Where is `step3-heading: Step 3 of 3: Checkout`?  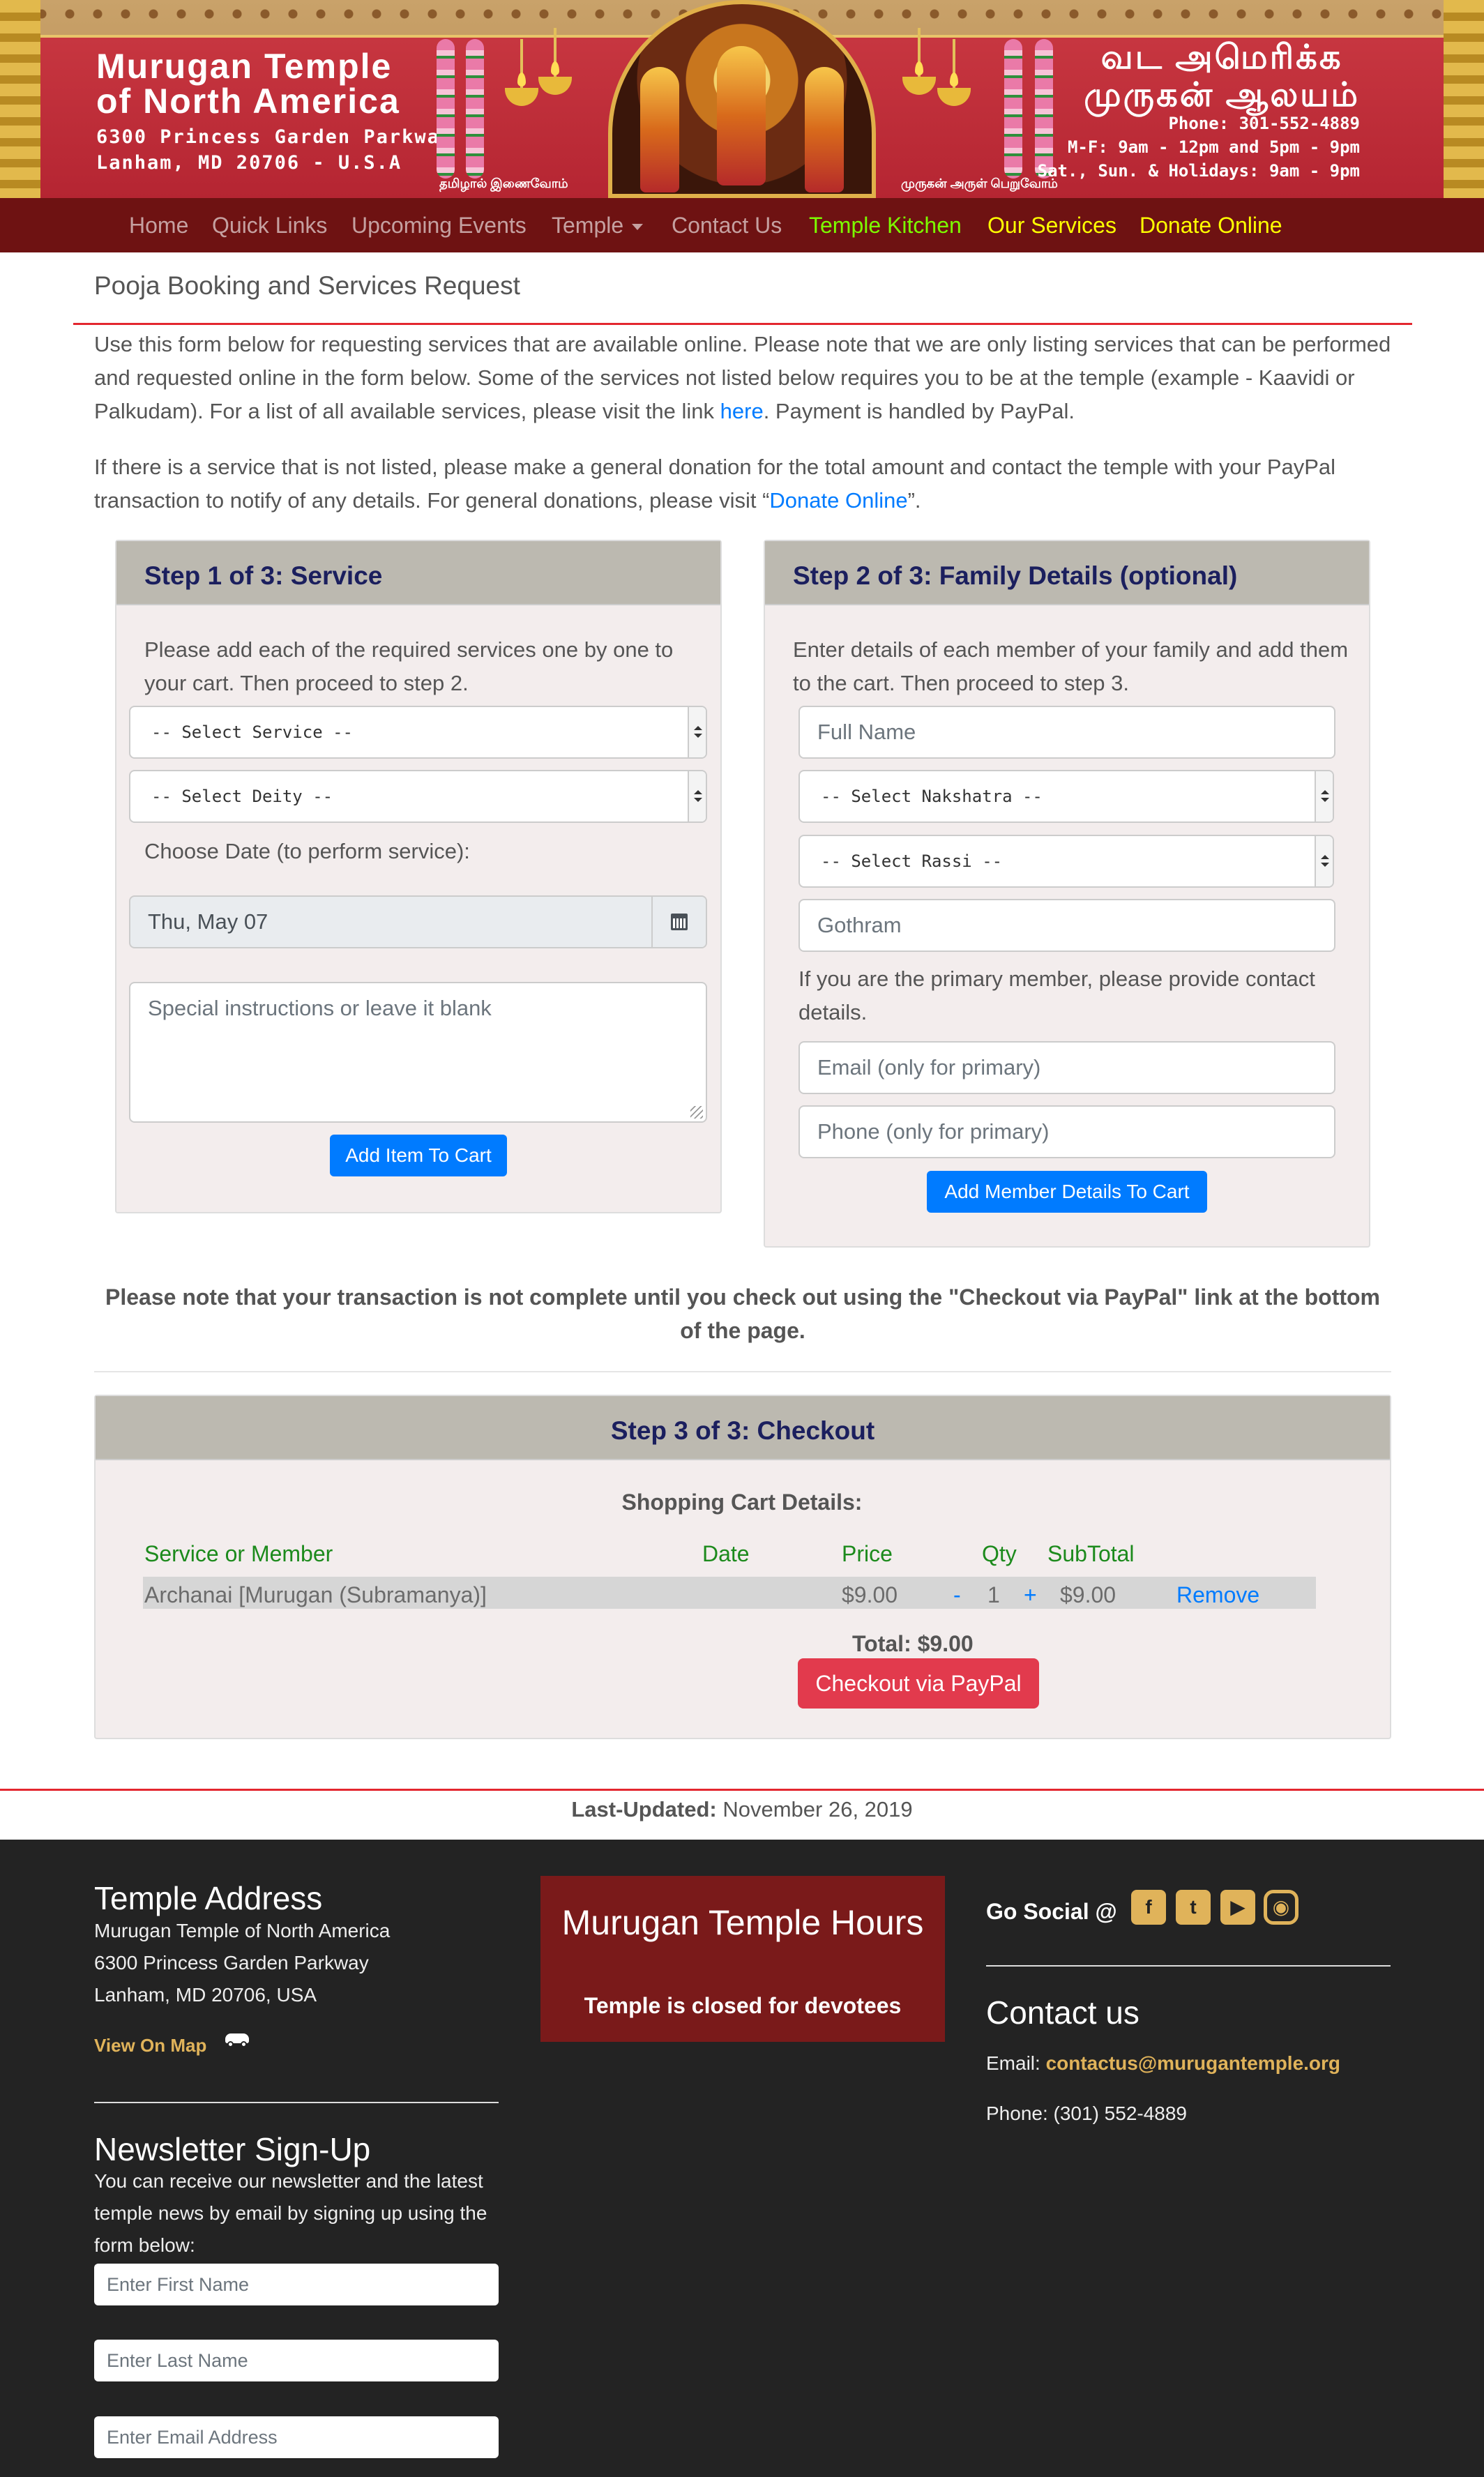
step3-heading: Step 3 of 3: Checkout is located at coordinates (742, 1430).